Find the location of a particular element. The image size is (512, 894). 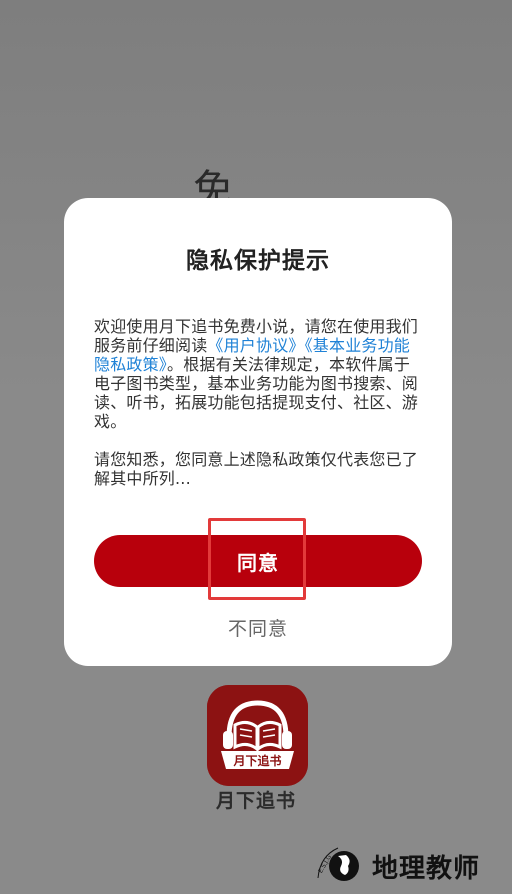

open-book-icon: 月下追书 is located at coordinates (257, 735).